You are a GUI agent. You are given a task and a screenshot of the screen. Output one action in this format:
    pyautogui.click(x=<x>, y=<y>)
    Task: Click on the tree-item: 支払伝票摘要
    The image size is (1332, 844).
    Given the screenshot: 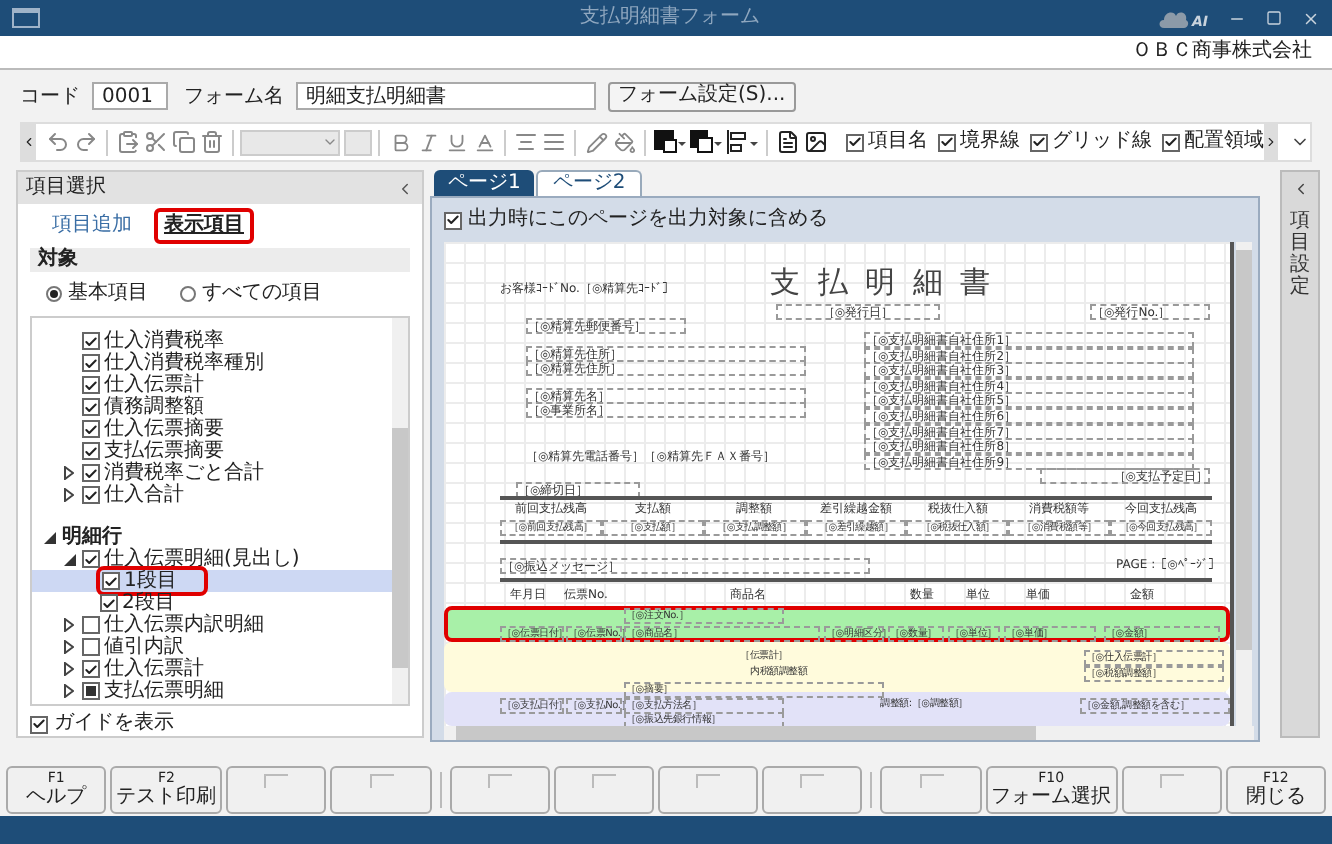 What is the action you would take?
    pyautogui.click(x=212, y=451)
    